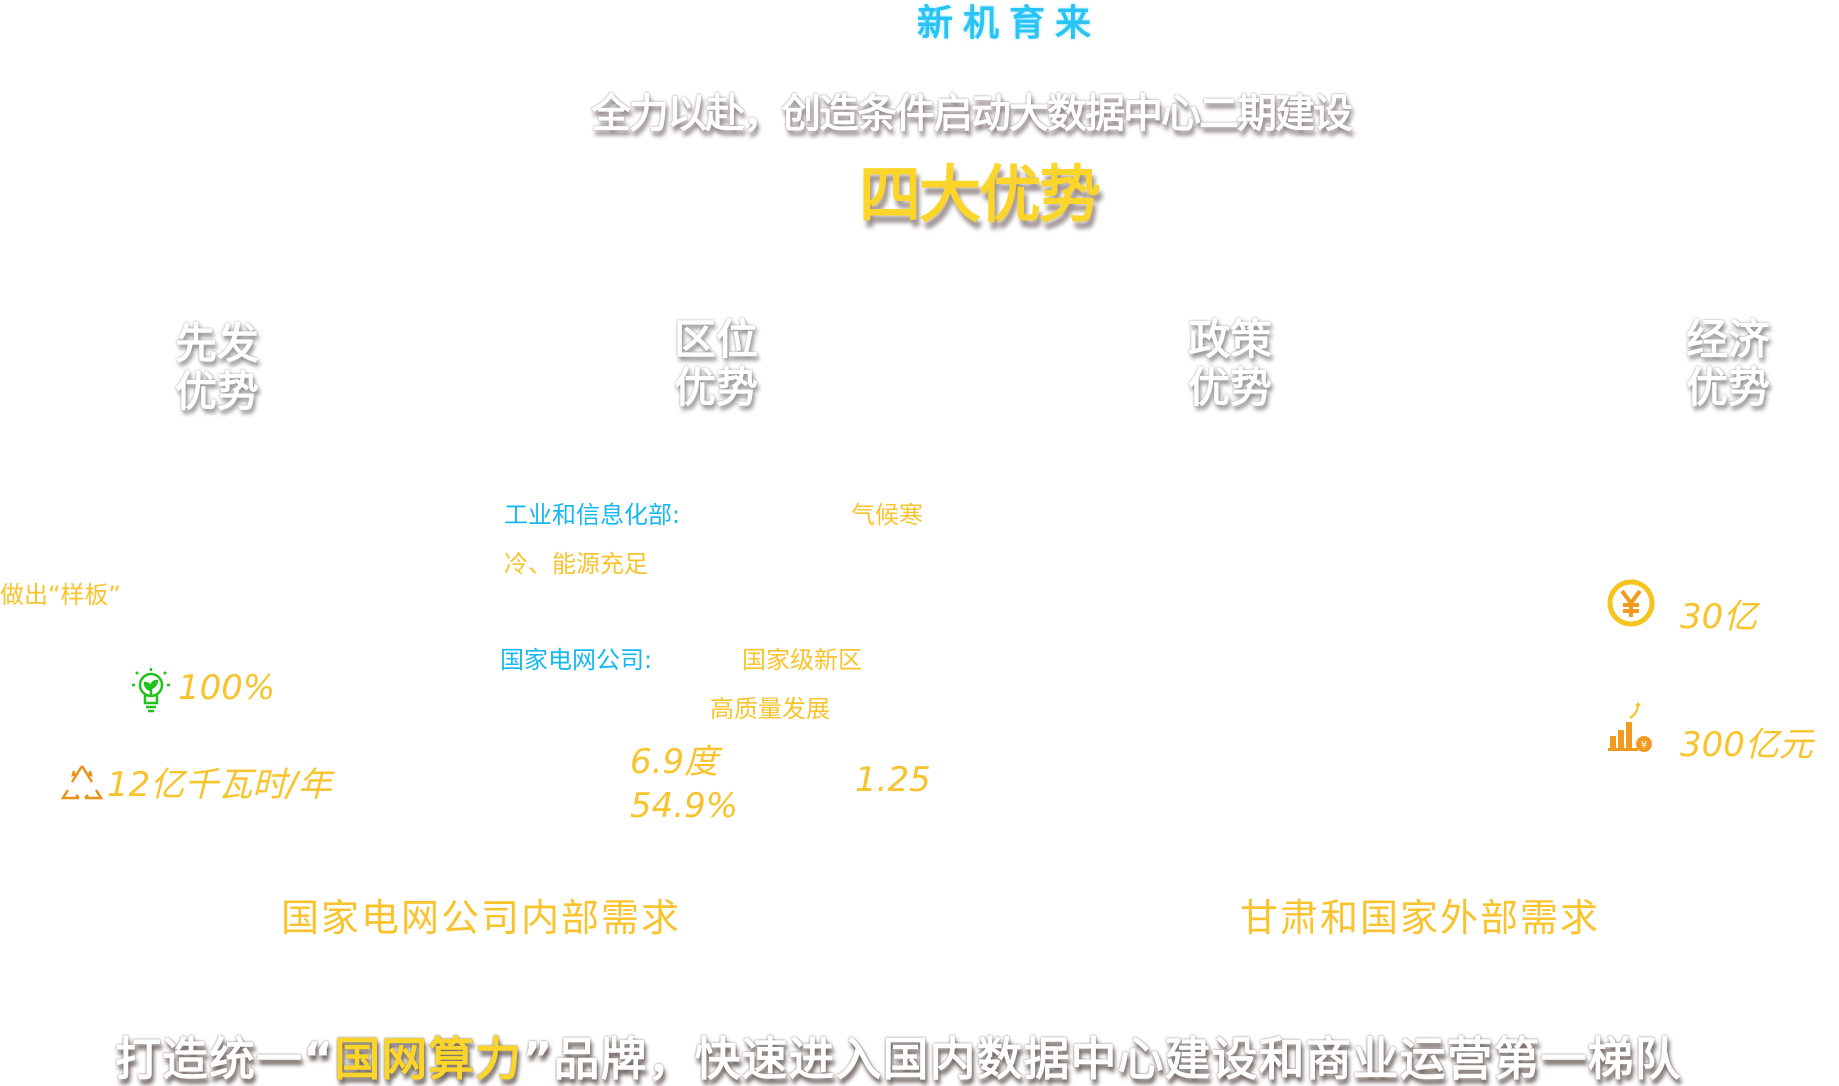  I want to click on output-value: 300亿元, so click(1746, 745).